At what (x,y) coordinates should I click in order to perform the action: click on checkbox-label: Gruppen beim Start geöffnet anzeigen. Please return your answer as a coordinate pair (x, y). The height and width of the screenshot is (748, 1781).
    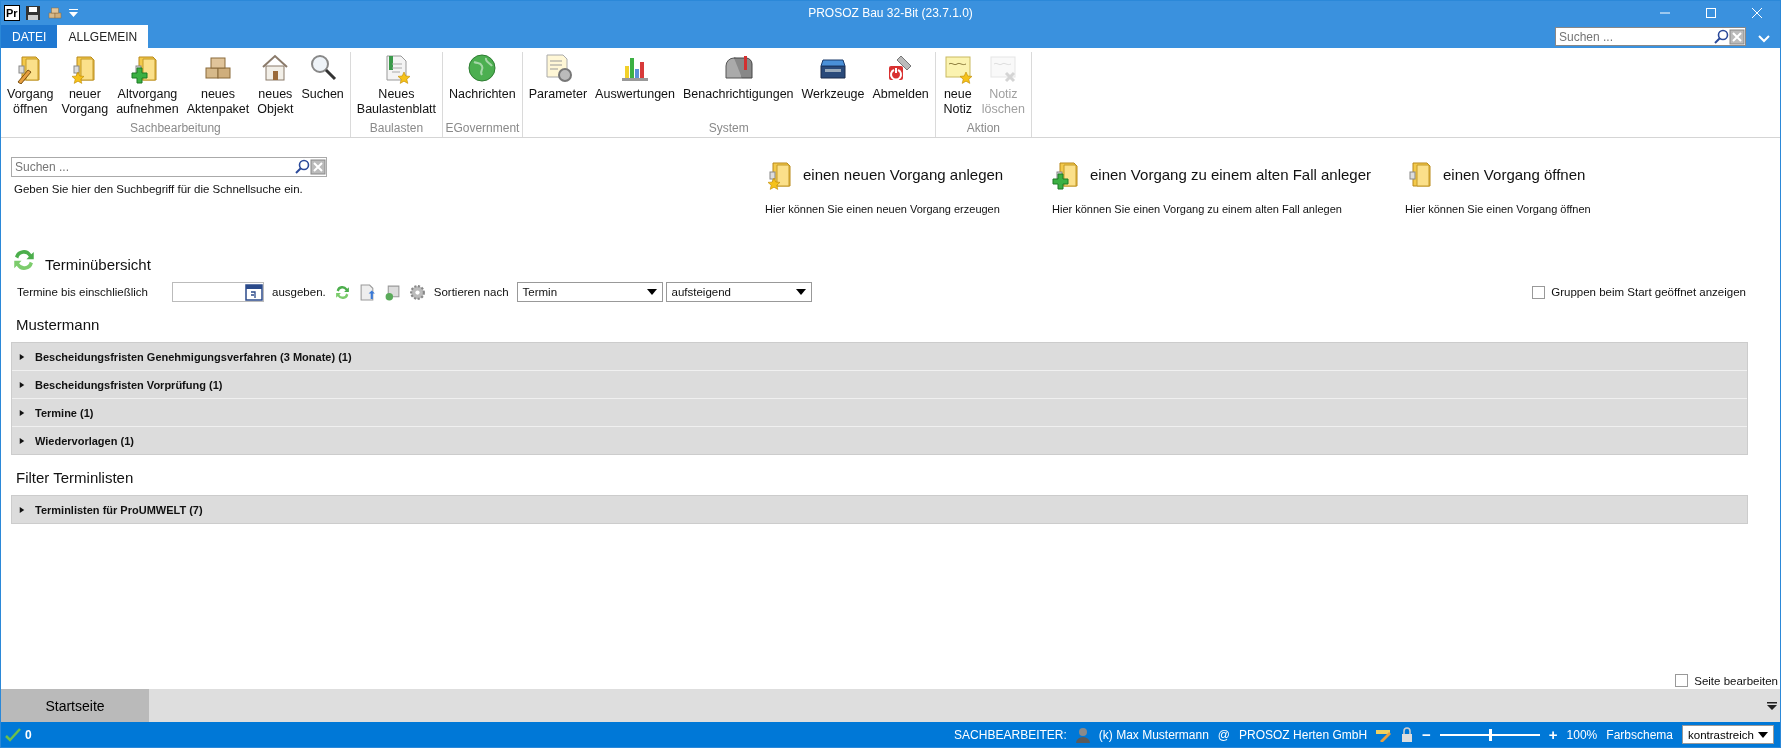
    Looking at the image, I should click on (1648, 292).